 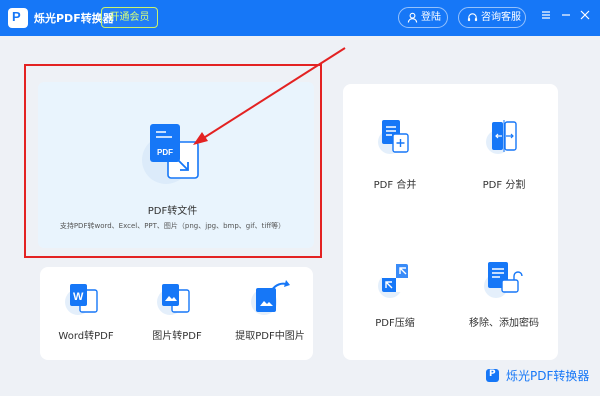 What do you see at coordinates (393, 281) in the screenshot?
I see `compress-icon` at bounding box center [393, 281].